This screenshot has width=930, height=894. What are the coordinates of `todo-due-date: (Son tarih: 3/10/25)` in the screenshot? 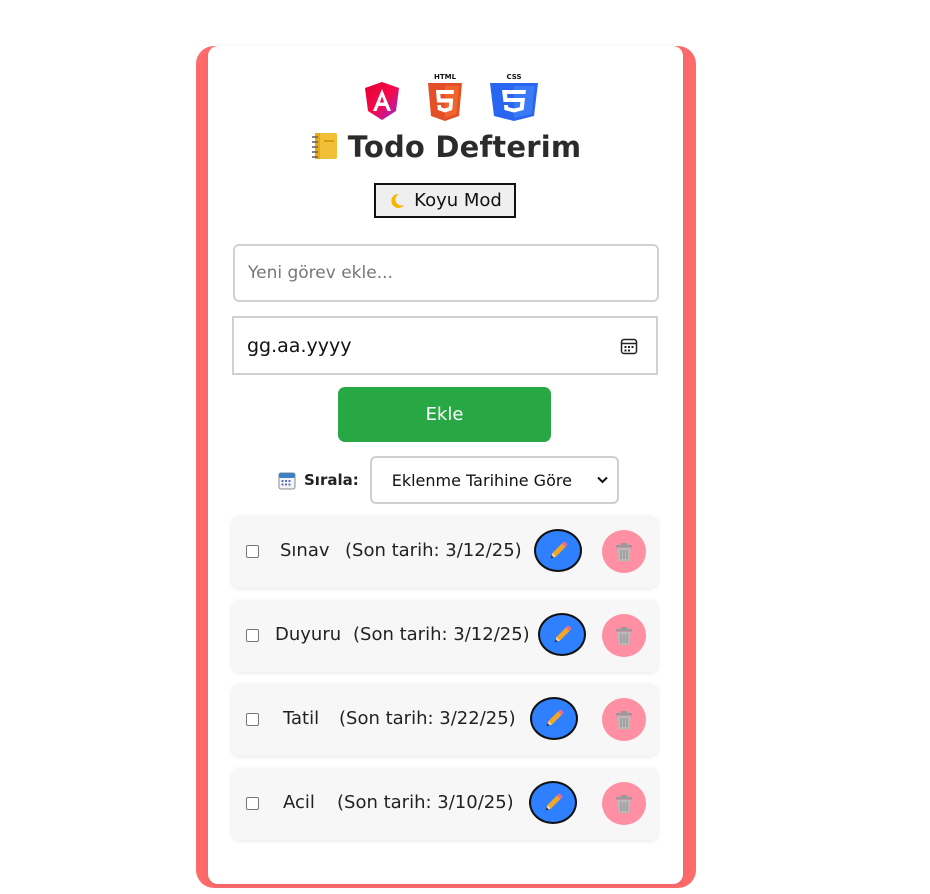 It's located at (425, 802).